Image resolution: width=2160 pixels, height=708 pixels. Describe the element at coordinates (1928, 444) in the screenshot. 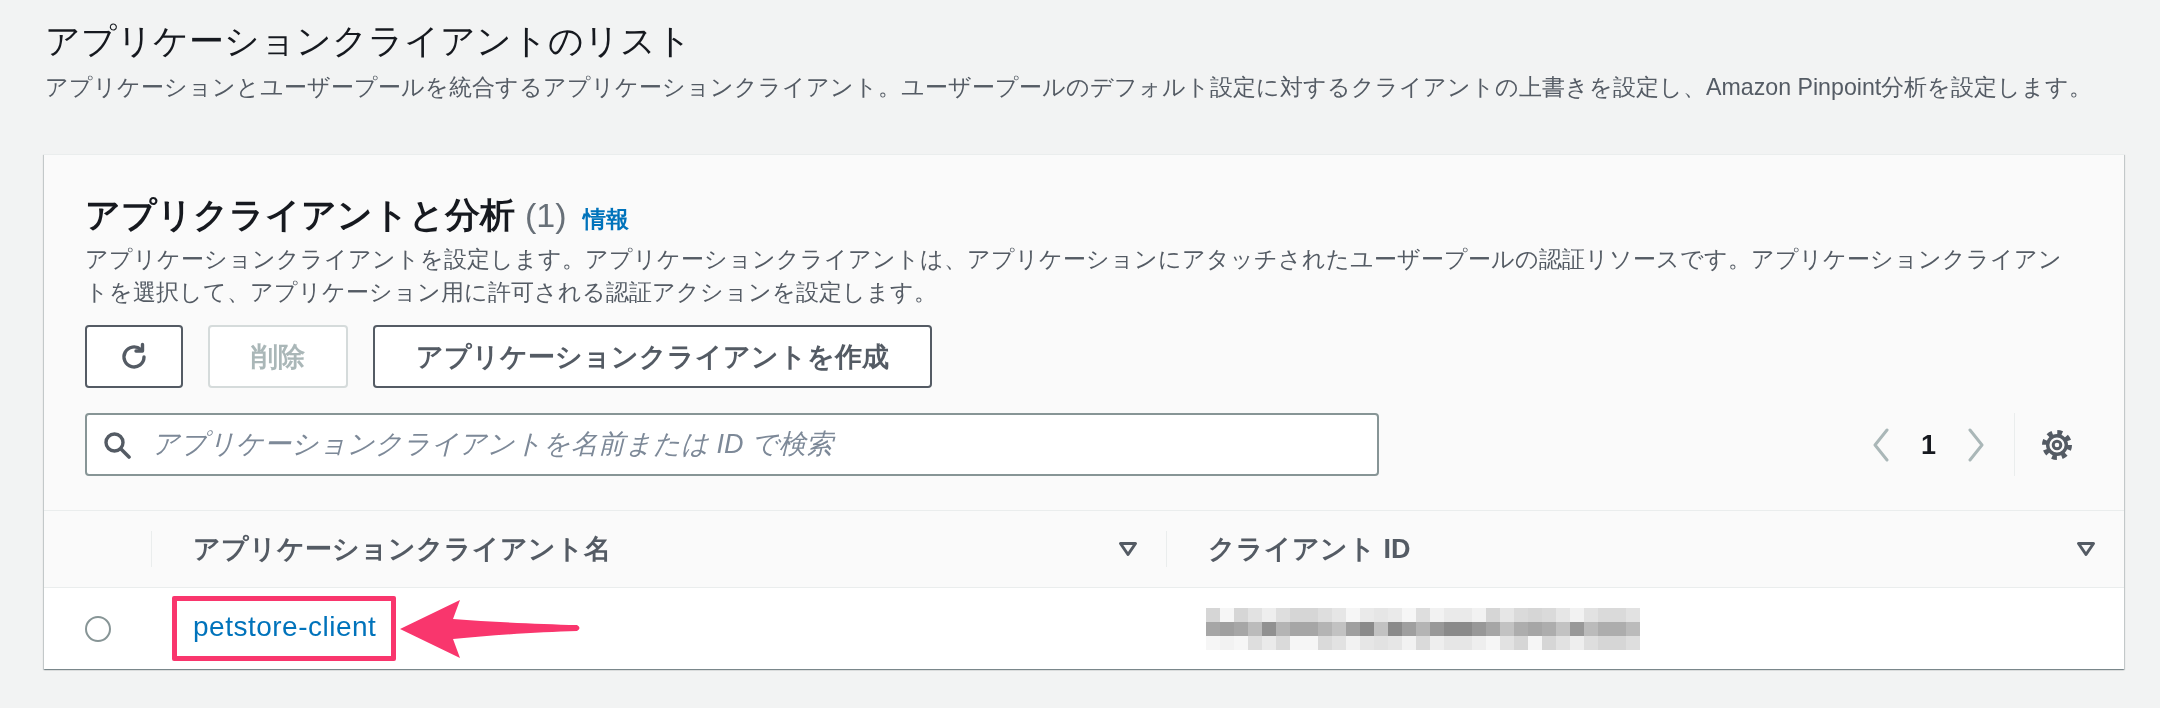

I see `page-number-button: 1` at that location.